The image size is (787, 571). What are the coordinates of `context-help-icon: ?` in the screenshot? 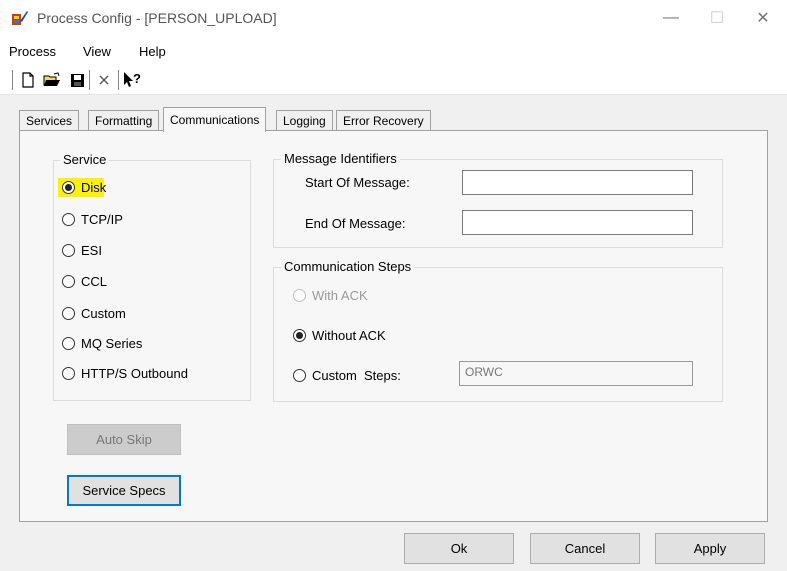 It's located at (132, 79).